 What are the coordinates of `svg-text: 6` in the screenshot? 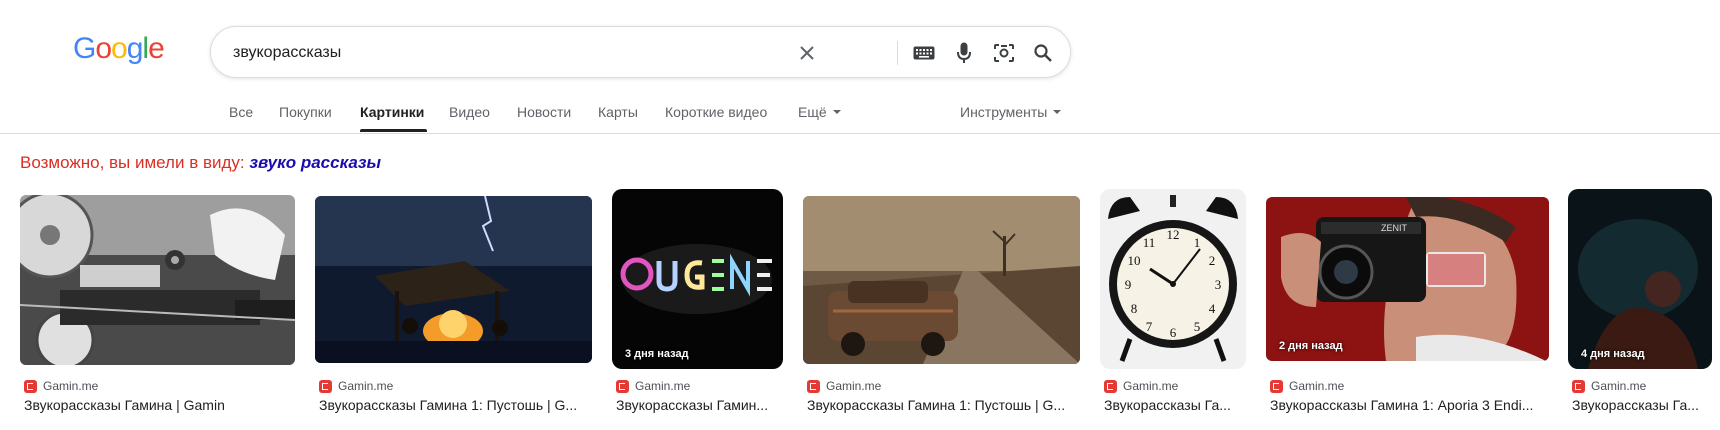 It's located at (1173, 332).